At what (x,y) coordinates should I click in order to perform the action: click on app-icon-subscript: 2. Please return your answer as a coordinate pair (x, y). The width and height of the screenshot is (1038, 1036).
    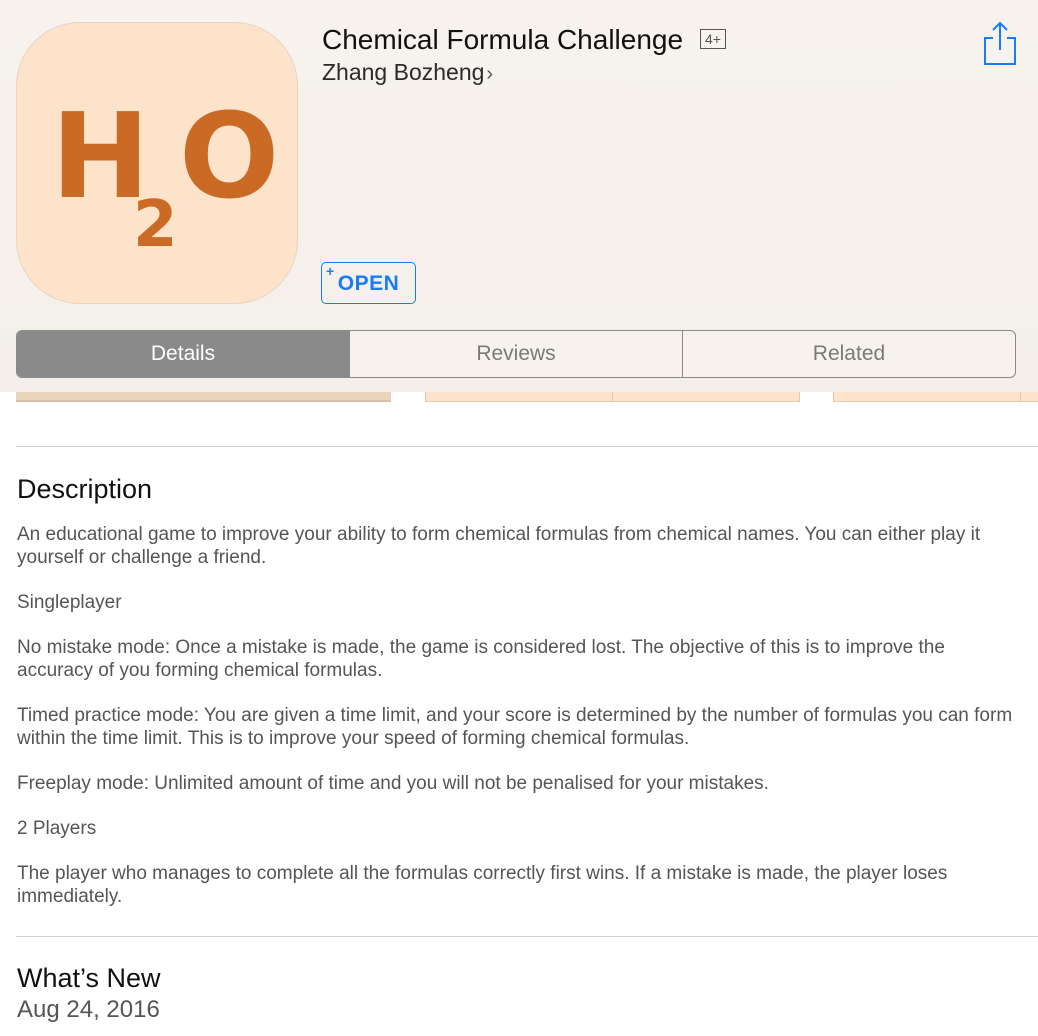
    Looking at the image, I should click on (155, 225).